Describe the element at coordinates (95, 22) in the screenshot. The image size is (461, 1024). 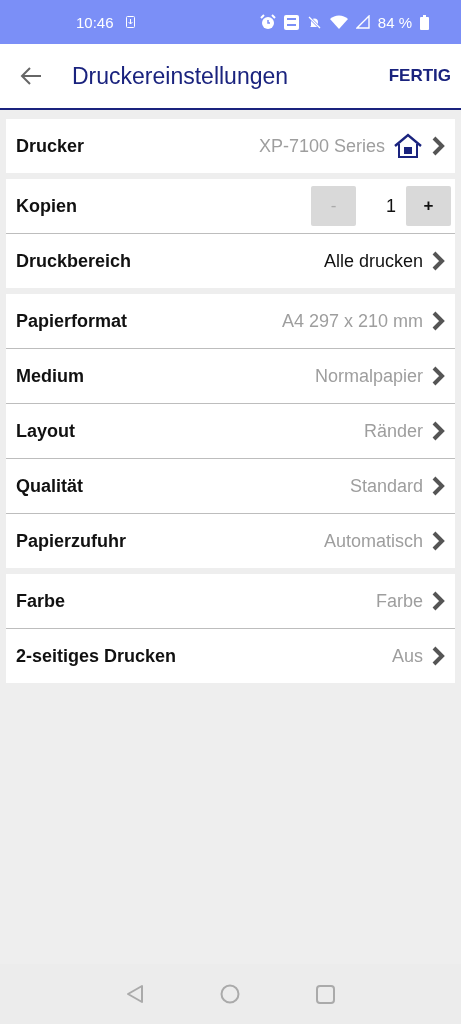
I see `clock: 10:46` at that location.